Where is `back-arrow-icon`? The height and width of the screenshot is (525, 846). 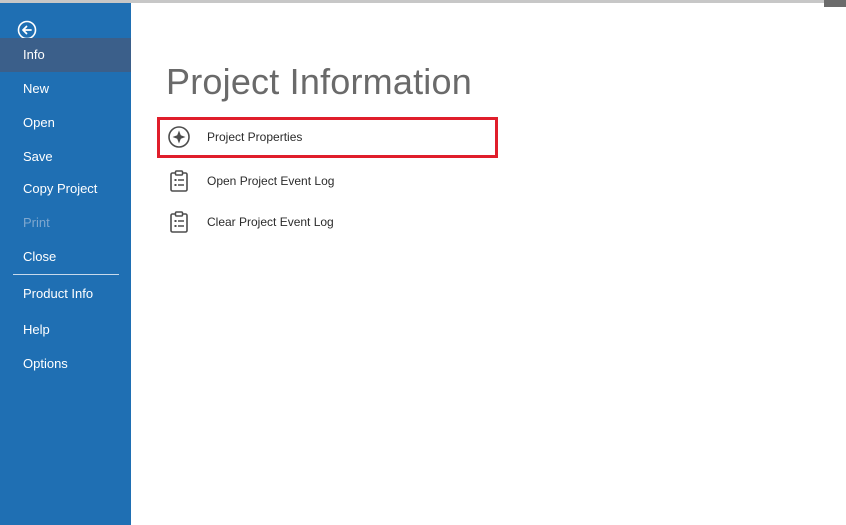
back-arrow-icon is located at coordinates (27, 30).